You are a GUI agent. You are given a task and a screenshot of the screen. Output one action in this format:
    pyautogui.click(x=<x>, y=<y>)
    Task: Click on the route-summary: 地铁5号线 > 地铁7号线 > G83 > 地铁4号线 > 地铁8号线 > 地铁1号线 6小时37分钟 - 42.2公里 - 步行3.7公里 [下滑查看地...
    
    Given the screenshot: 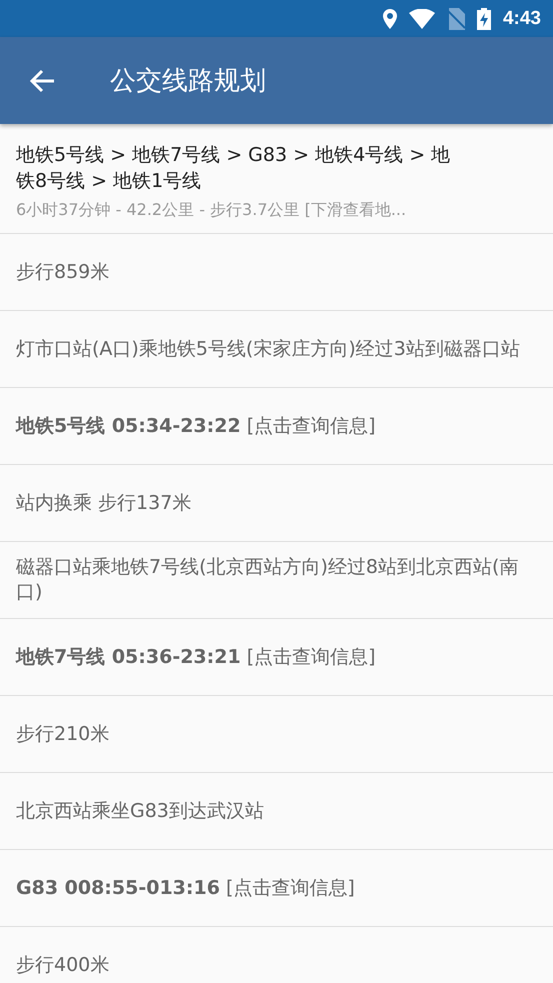 What is the action you would take?
    pyautogui.click(x=276, y=179)
    